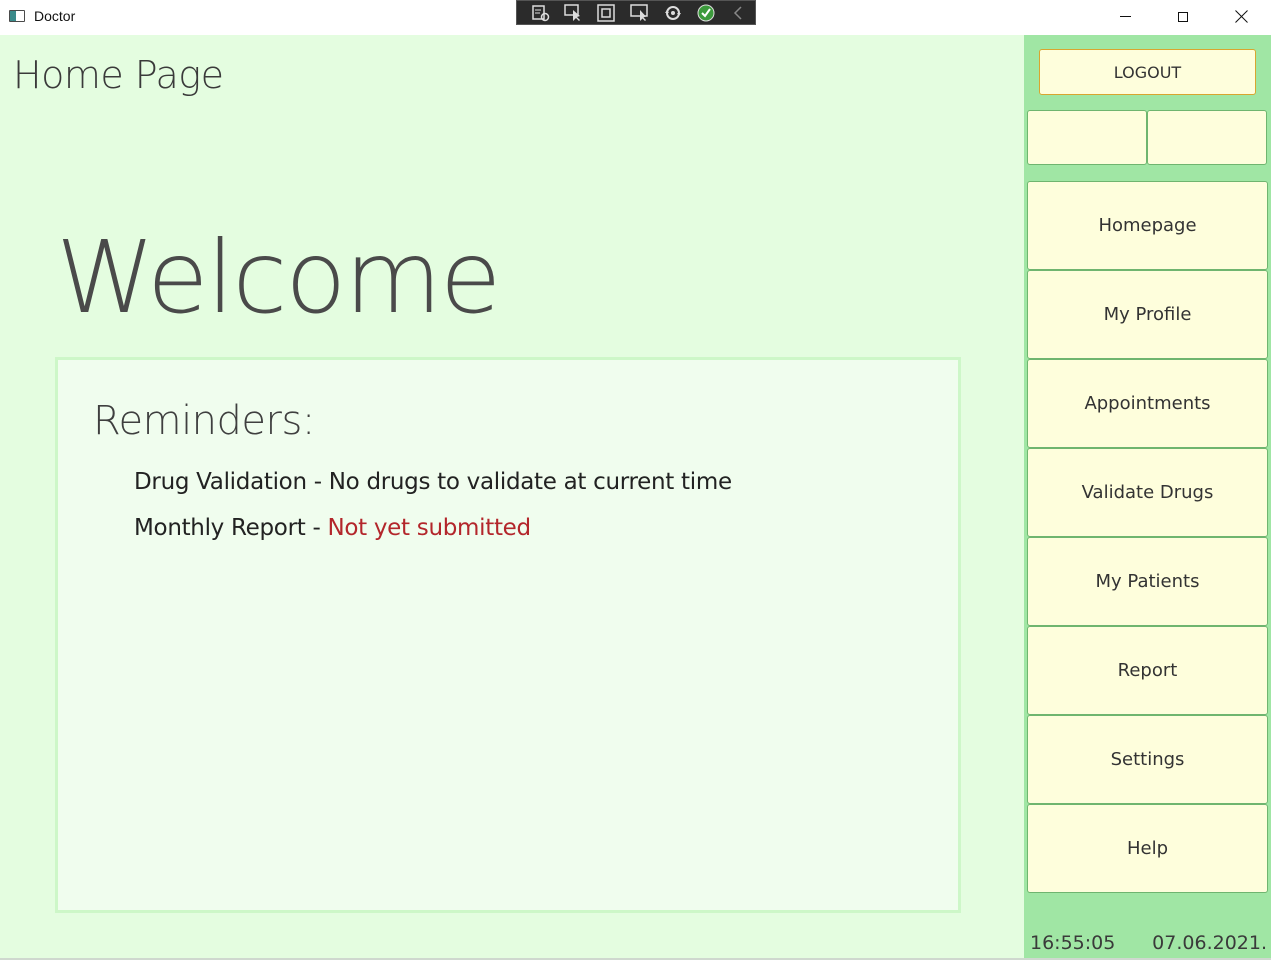 The width and height of the screenshot is (1271, 960). What do you see at coordinates (1207, 137) in the screenshot?
I see `blank-button-right` at bounding box center [1207, 137].